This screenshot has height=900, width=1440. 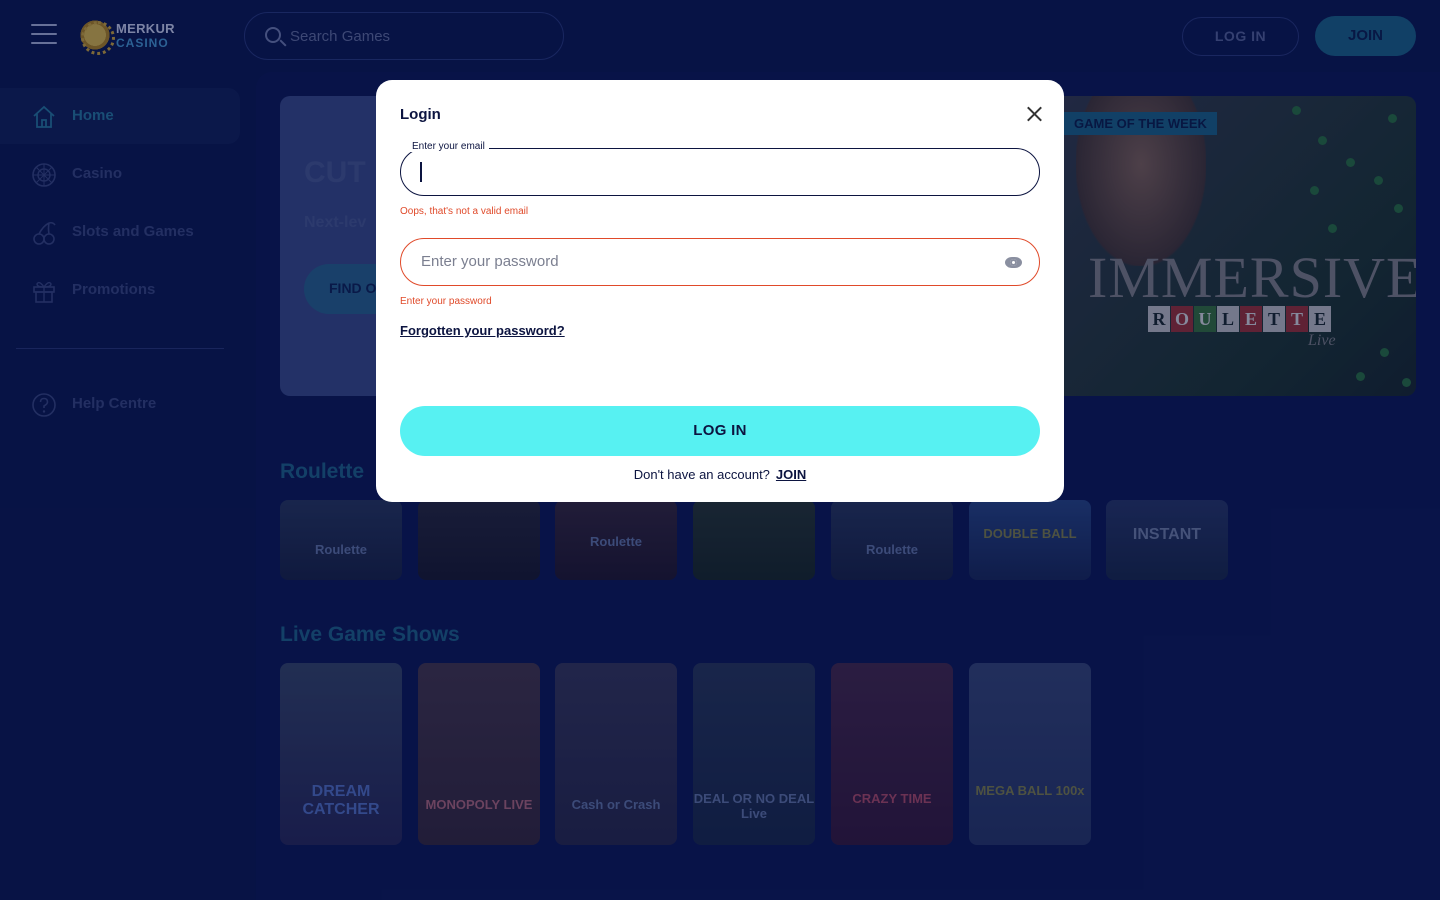 I want to click on password-placeholder: Enter your password, so click(x=490, y=261).